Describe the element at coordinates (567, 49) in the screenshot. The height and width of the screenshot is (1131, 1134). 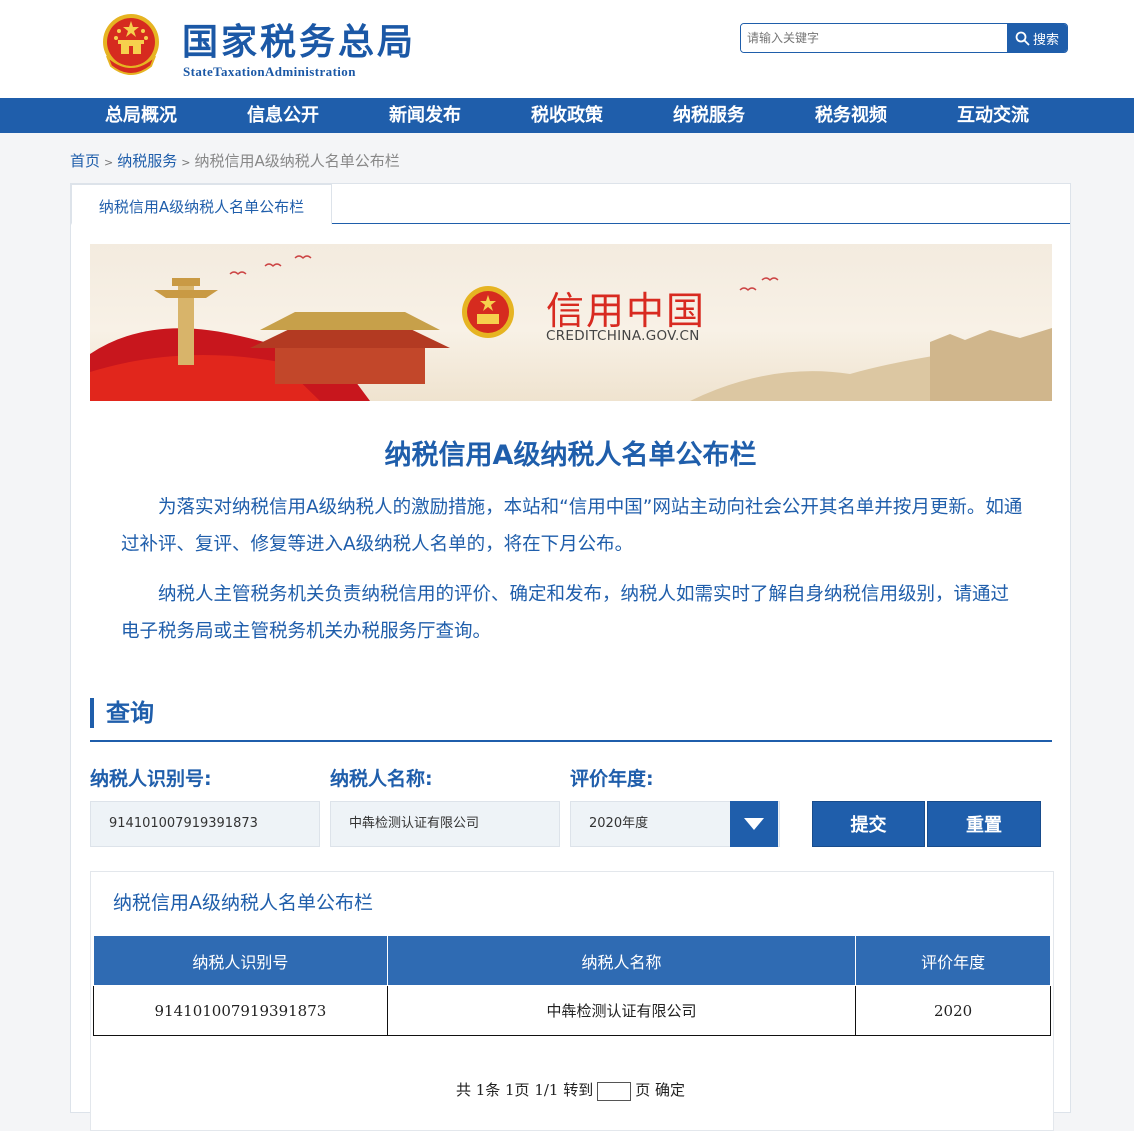
I see `site-header: 国家税务总局 StateTaxationAdministration 搜索` at that location.